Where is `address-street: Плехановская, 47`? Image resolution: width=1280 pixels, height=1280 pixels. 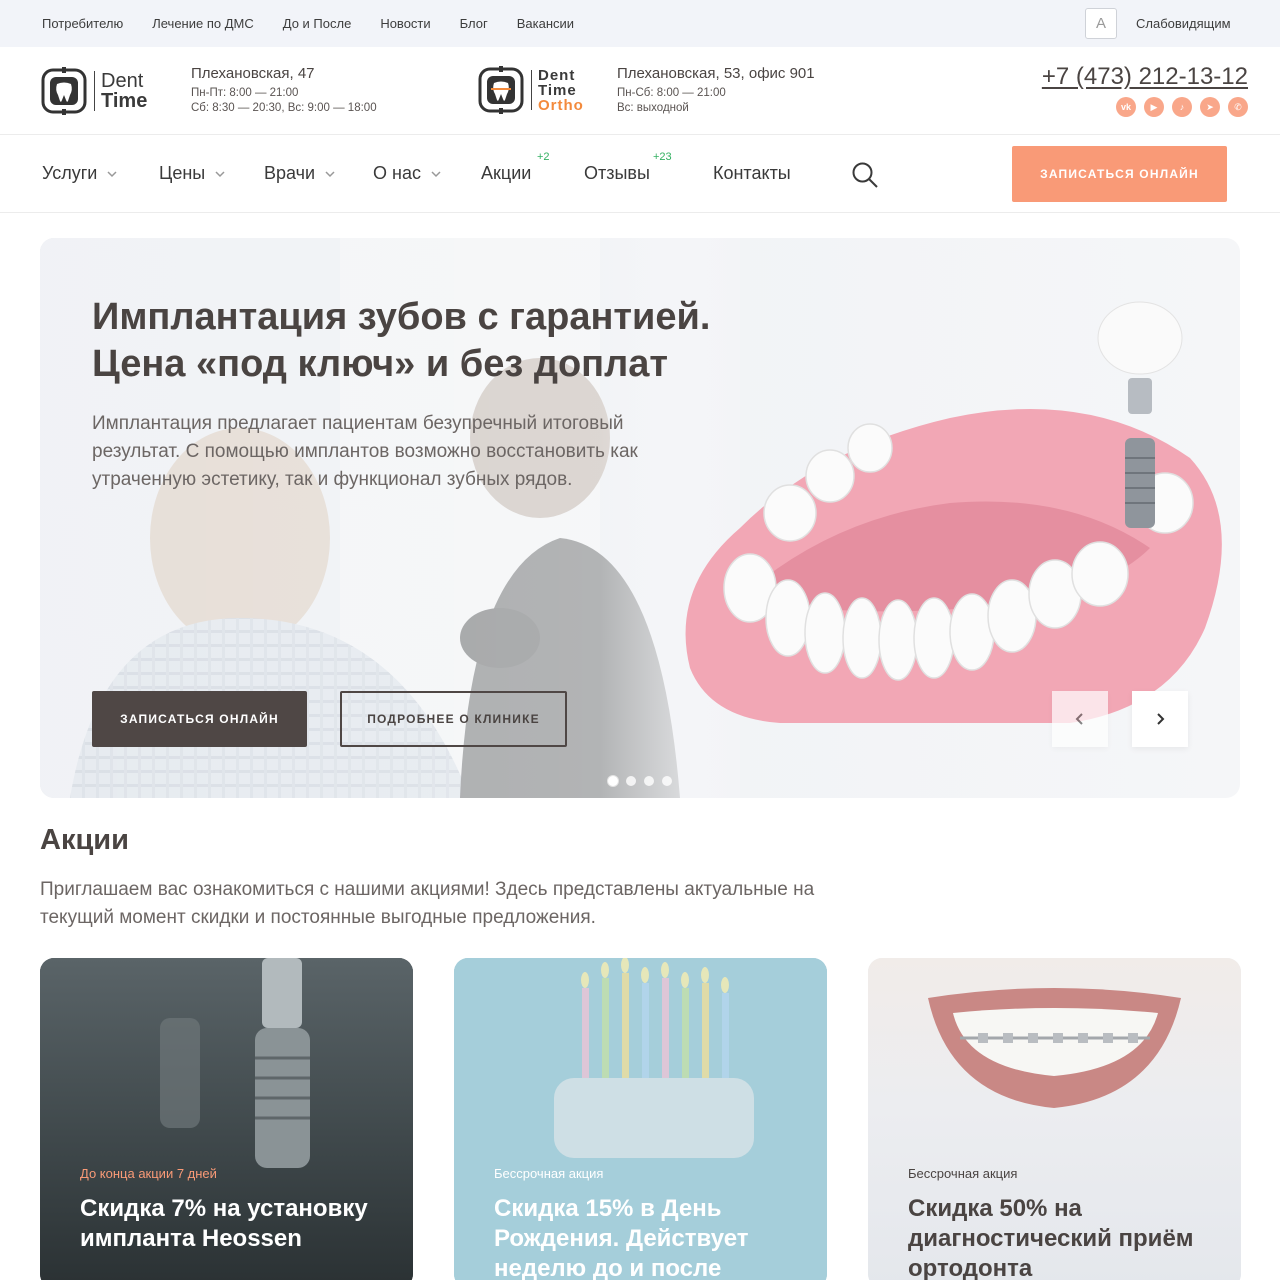 address-street: Плехановская, 47 is located at coordinates (253, 73).